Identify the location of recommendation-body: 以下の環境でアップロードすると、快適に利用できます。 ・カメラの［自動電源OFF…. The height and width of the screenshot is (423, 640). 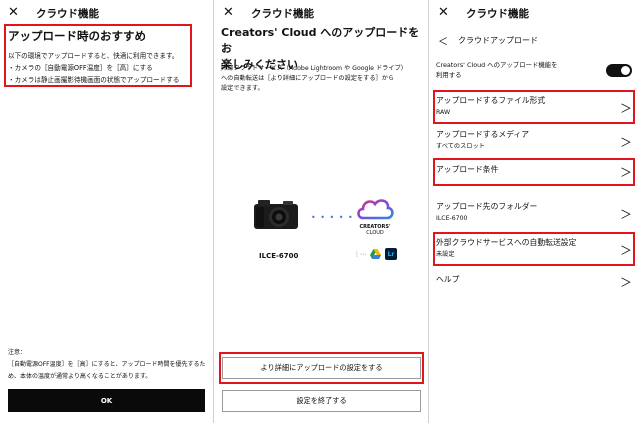
(107, 68).